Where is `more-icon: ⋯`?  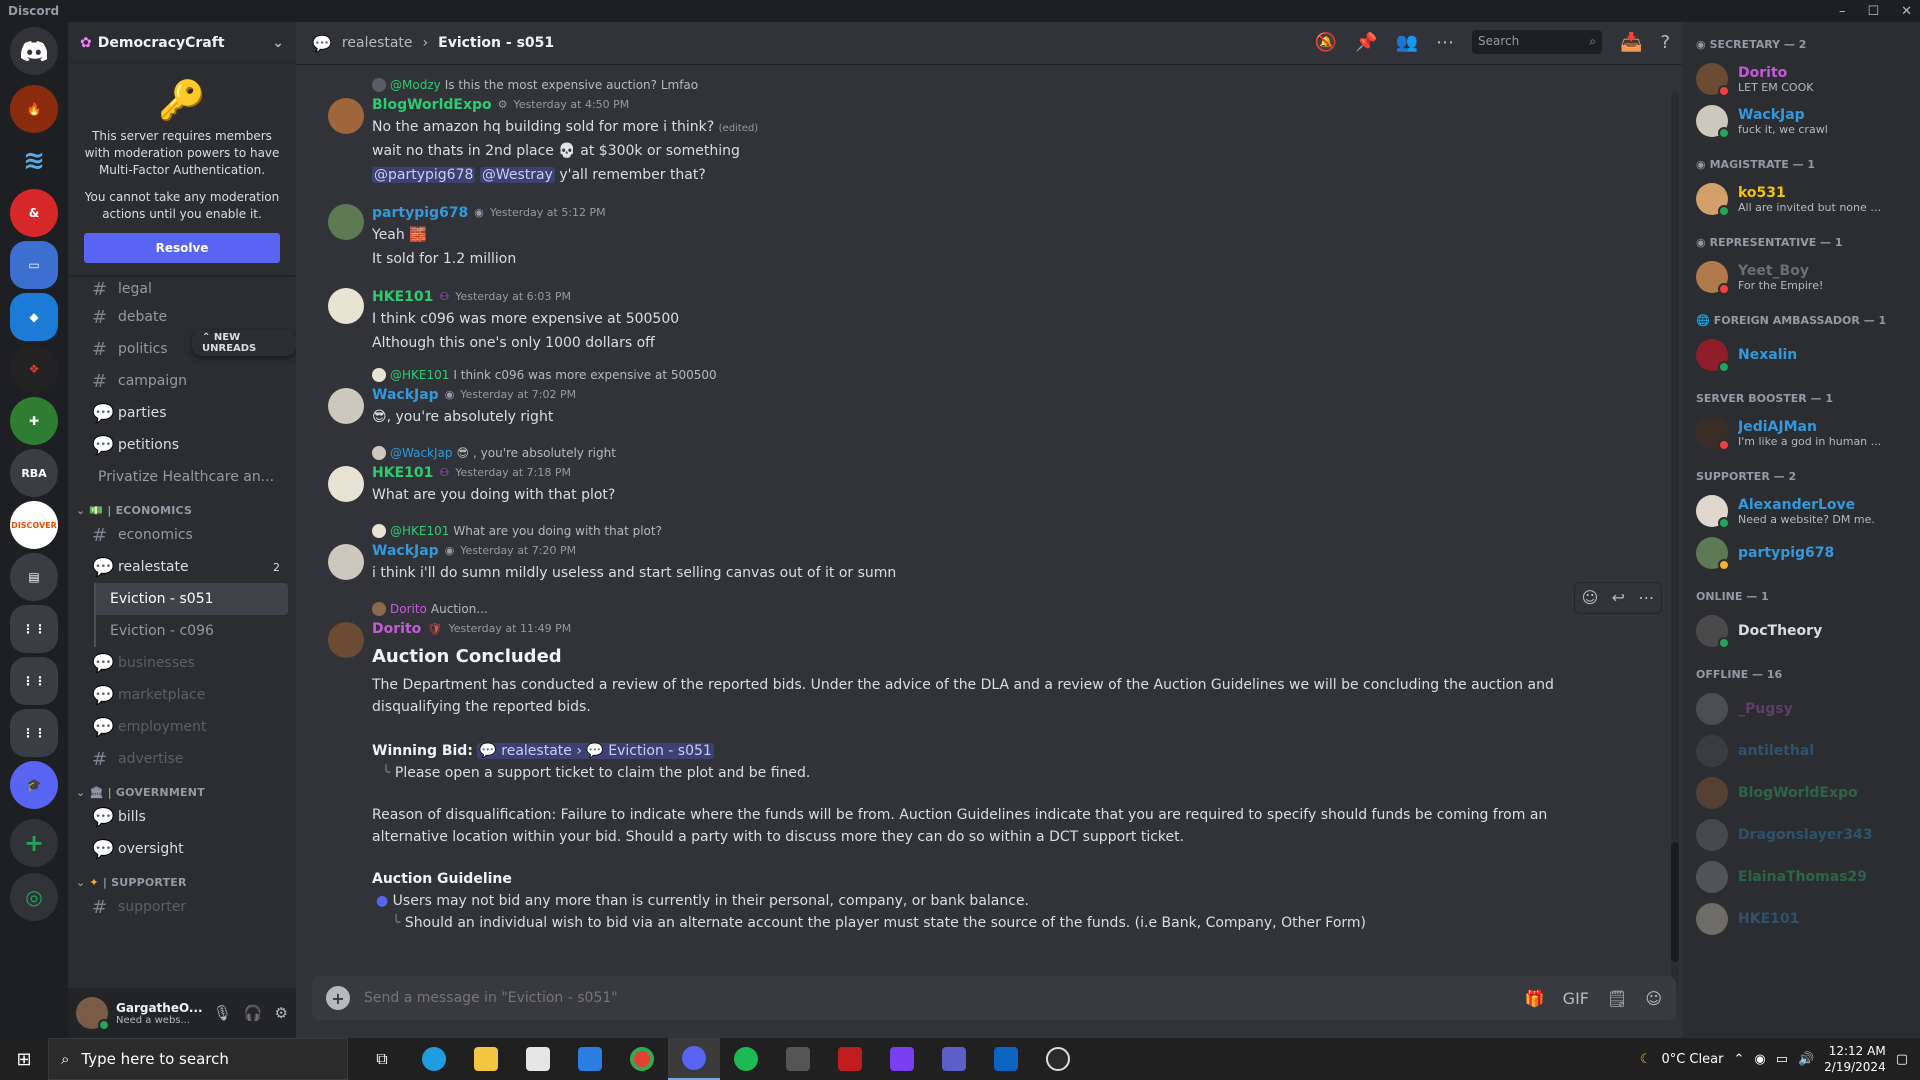 more-icon: ⋯ is located at coordinates (1445, 42).